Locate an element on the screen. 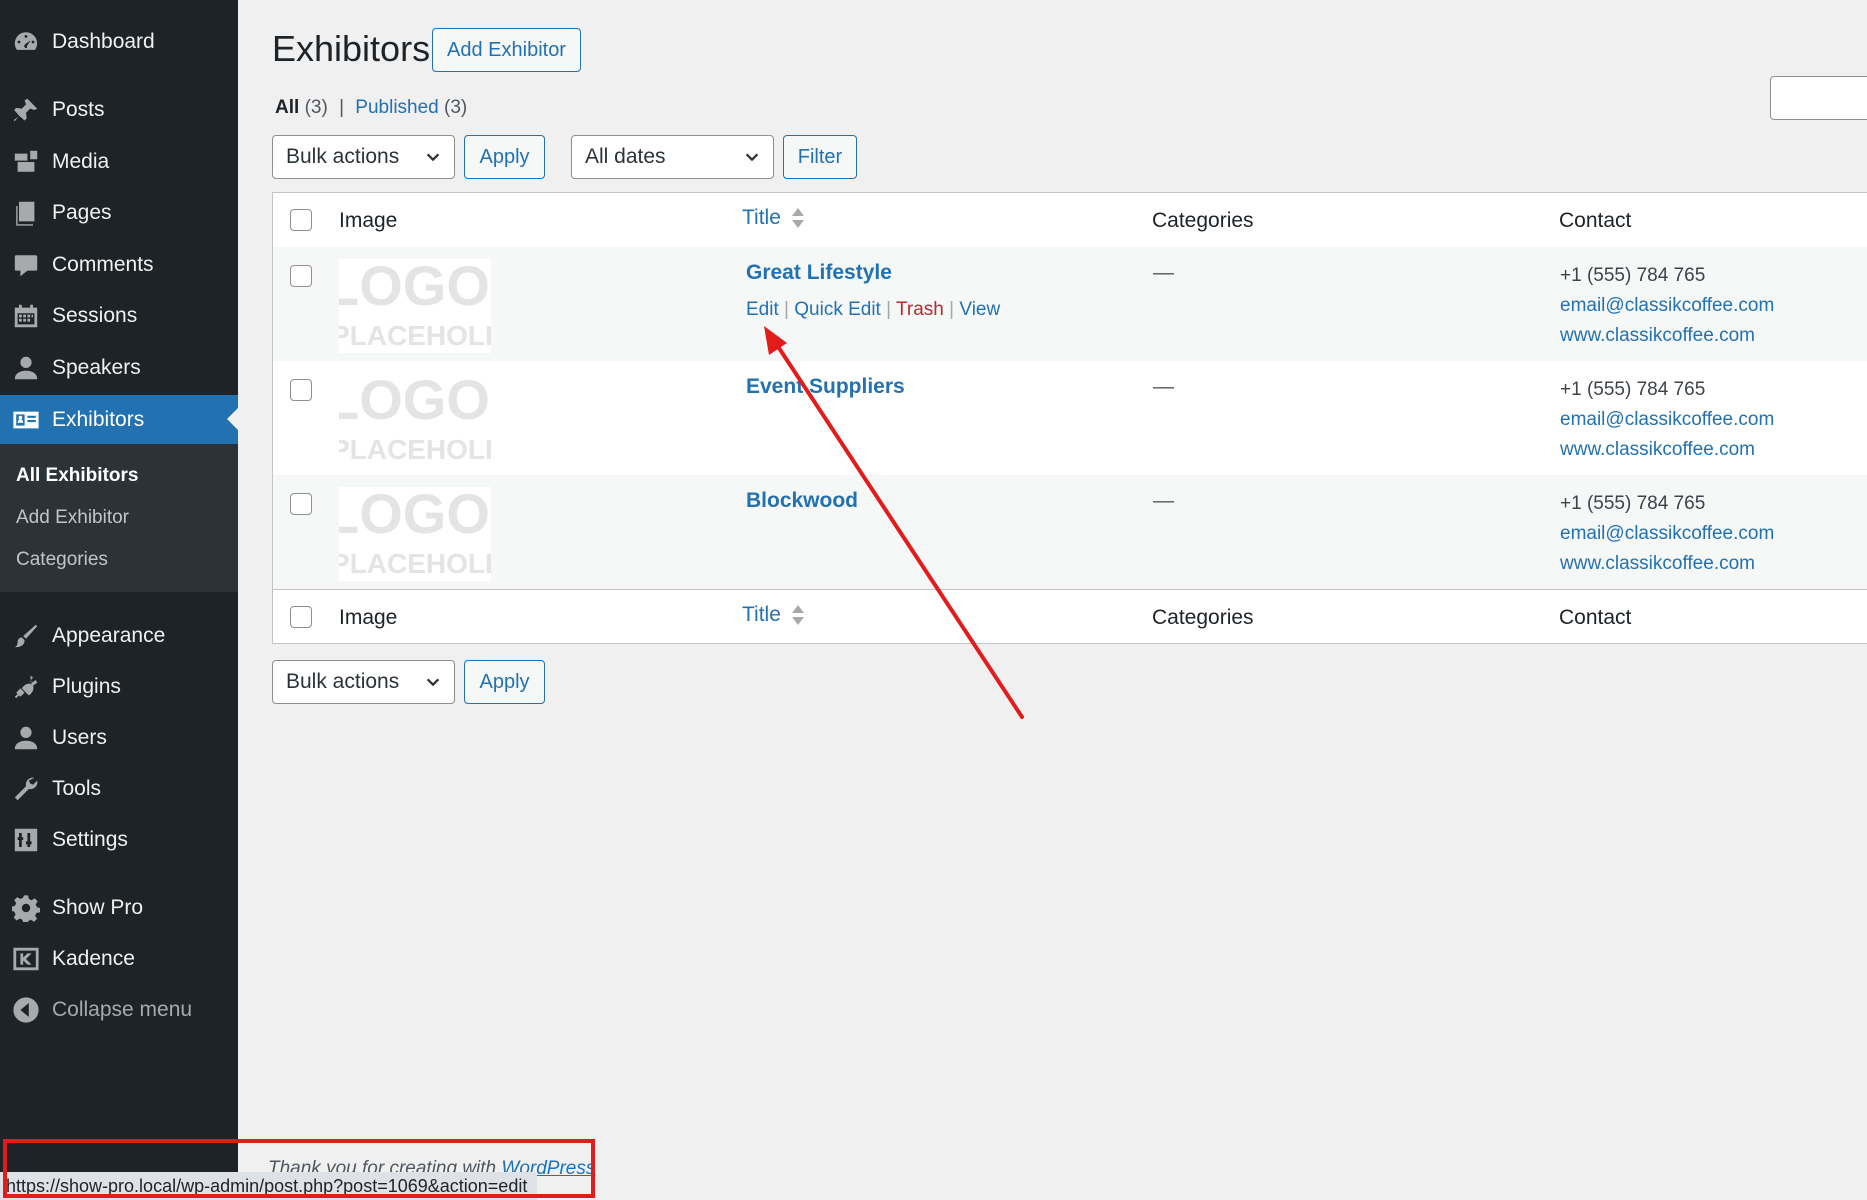  dates-filter-select: All dates is located at coordinates (672, 157).